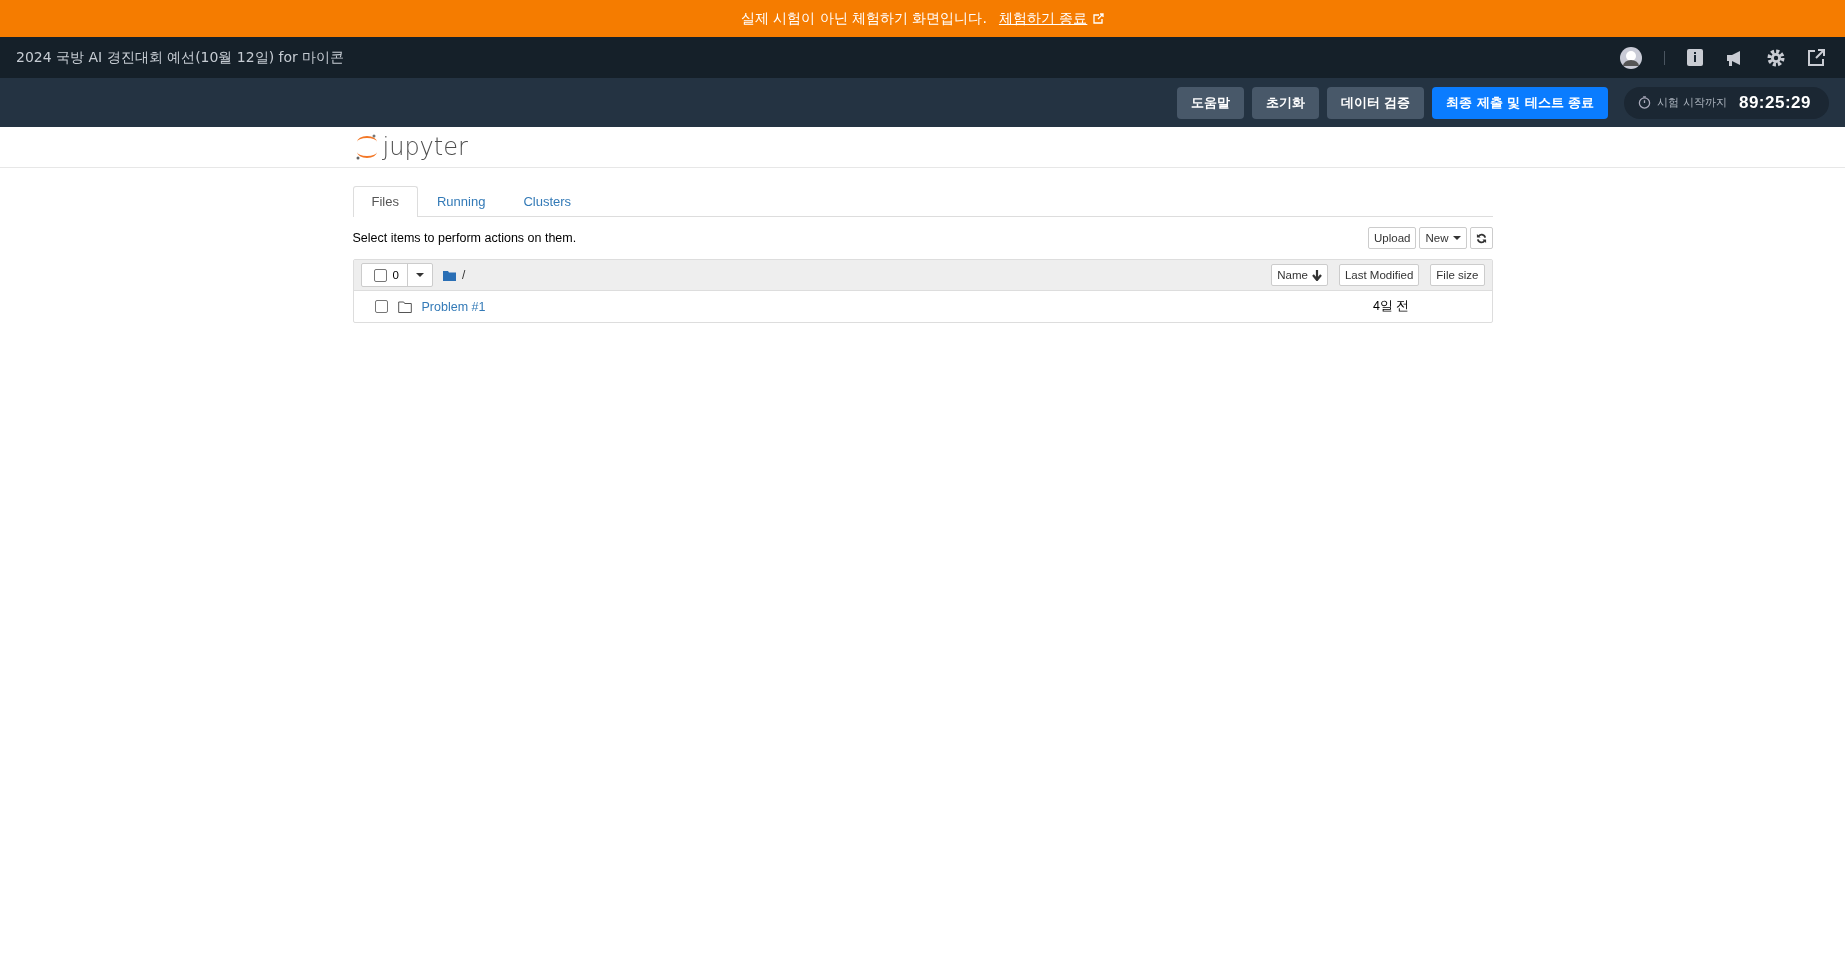 The image size is (1845, 979). Describe the element at coordinates (863, 18) in the screenshot. I see `banner-message: 실제 시험이 아닌 체험하기 화면입니다.` at that location.